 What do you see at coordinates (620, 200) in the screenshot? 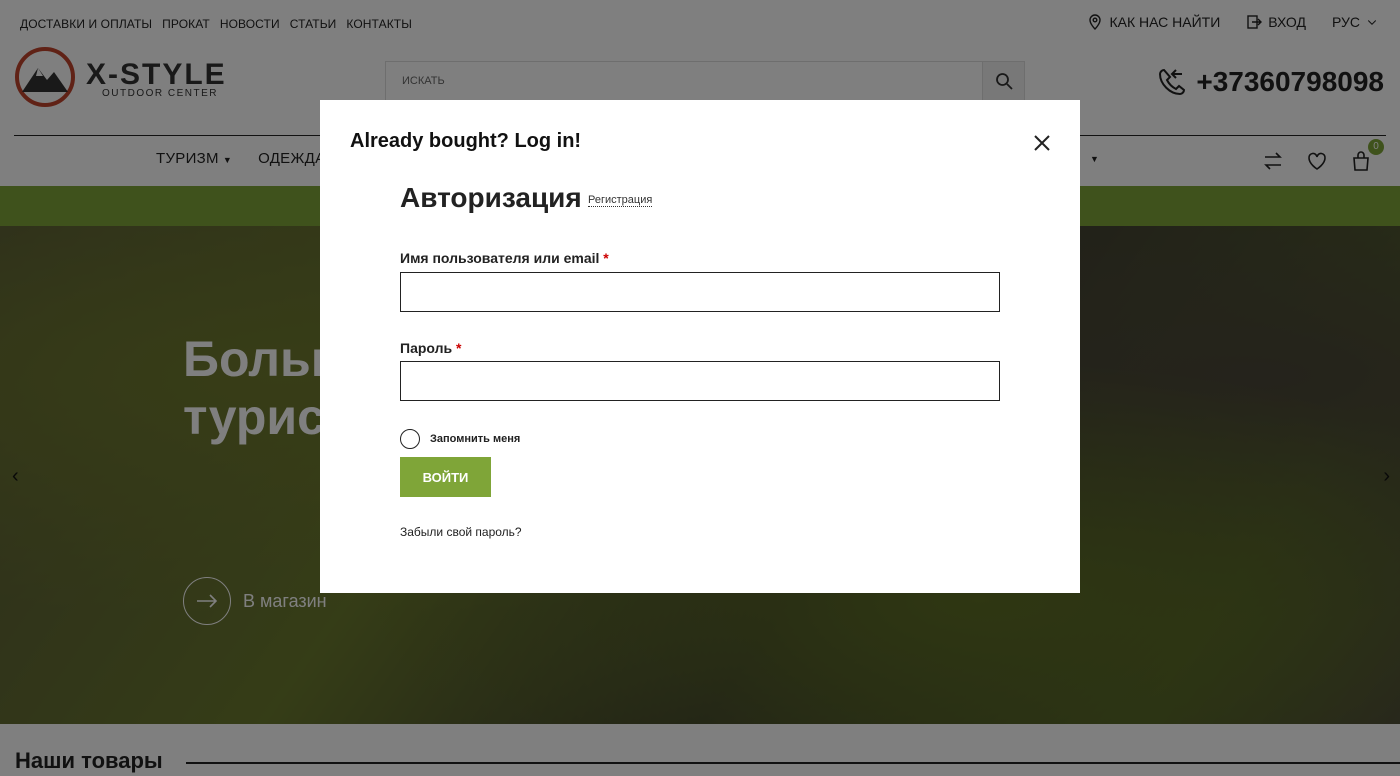
I see `register-link: Регистрация` at bounding box center [620, 200].